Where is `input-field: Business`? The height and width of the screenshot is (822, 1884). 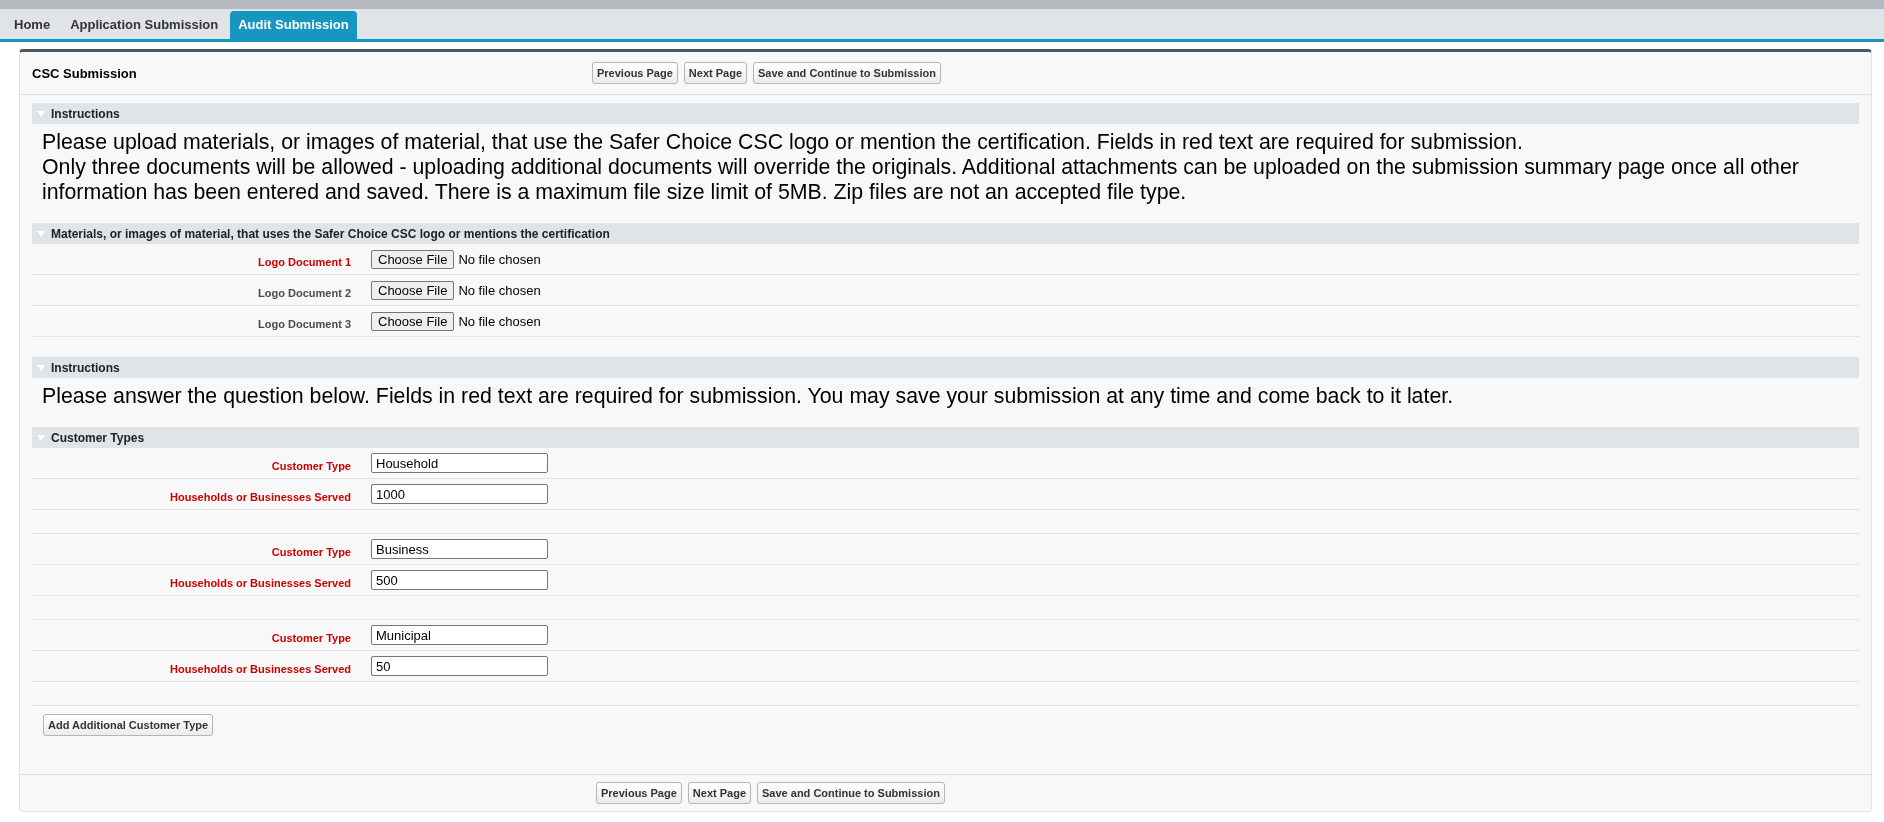 input-field: Business is located at coordinates (459, 549).